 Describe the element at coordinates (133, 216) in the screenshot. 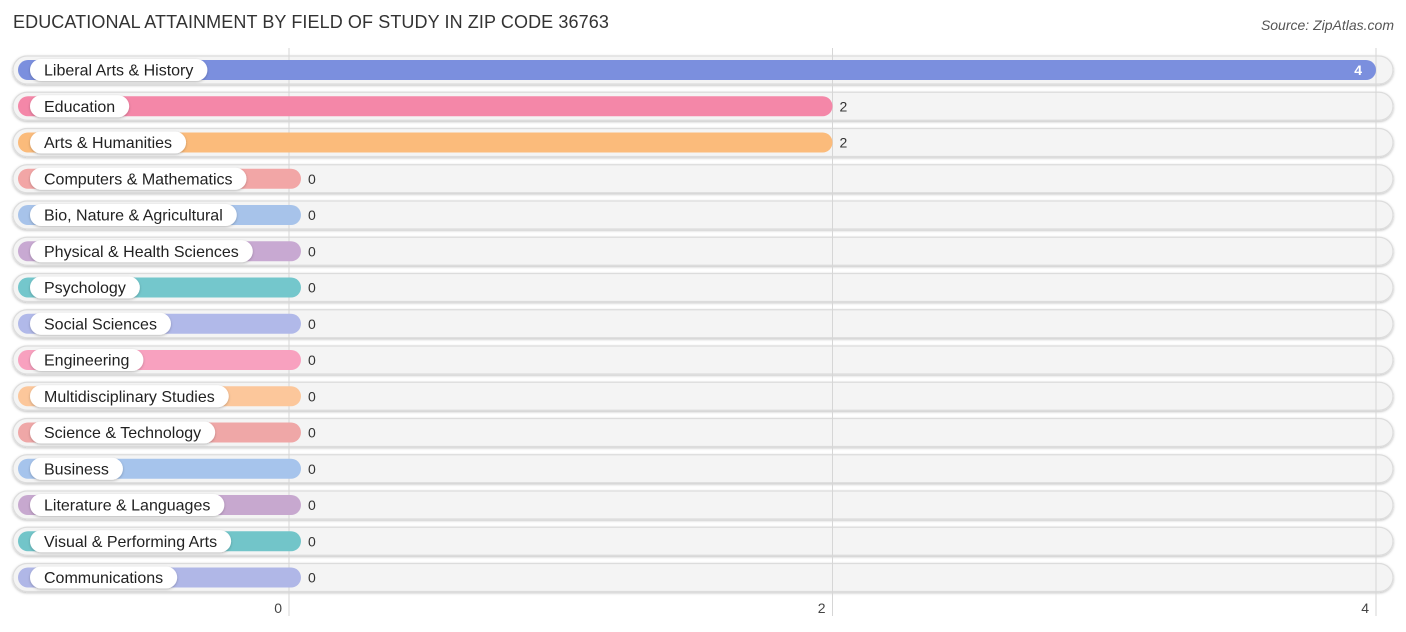

I see `category-label: Bio, Nature & Agricultural` at that location.